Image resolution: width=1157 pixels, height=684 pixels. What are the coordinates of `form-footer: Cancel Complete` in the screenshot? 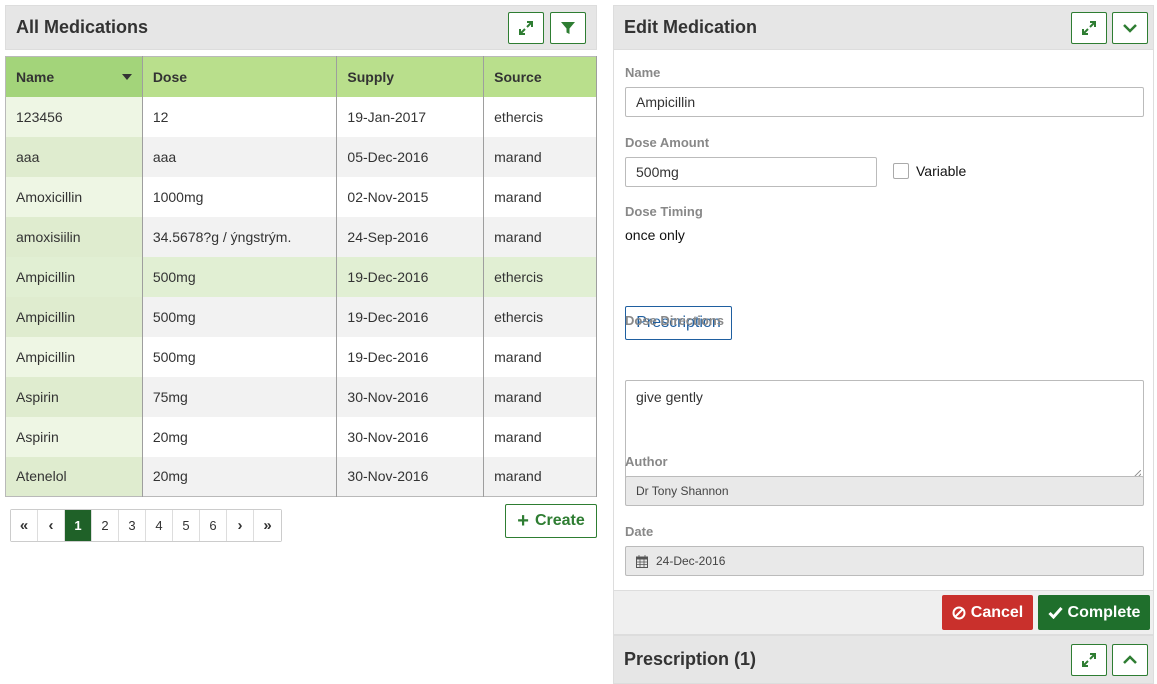 It's located at (883, 612).